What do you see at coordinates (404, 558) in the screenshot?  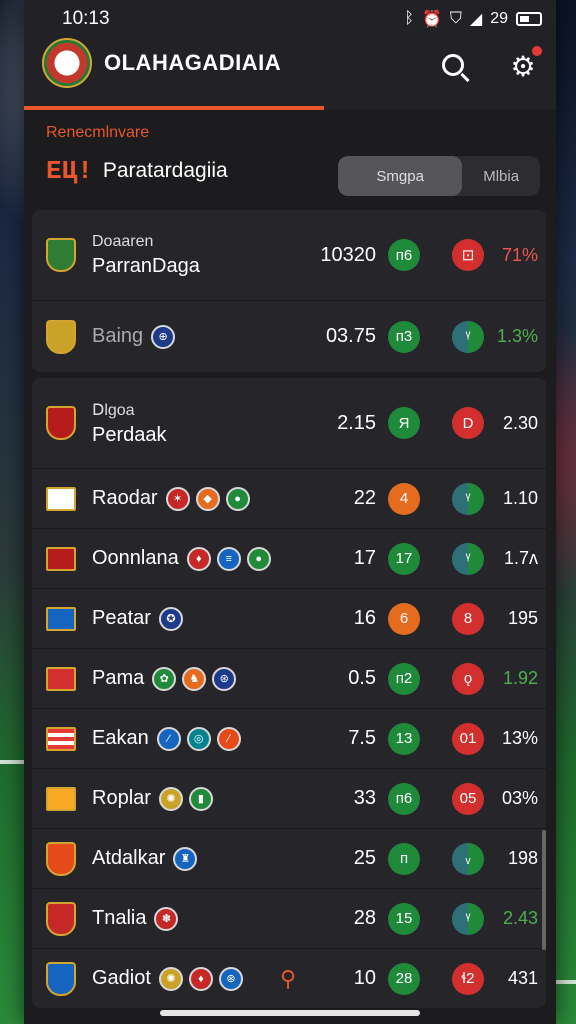 I see `form-badge: 17` at bounding box center [404, 558].